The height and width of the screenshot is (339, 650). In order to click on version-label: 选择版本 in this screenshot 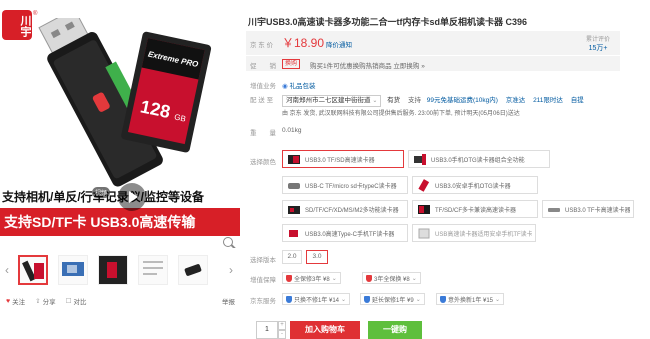, I will do `click(263, 260)`.